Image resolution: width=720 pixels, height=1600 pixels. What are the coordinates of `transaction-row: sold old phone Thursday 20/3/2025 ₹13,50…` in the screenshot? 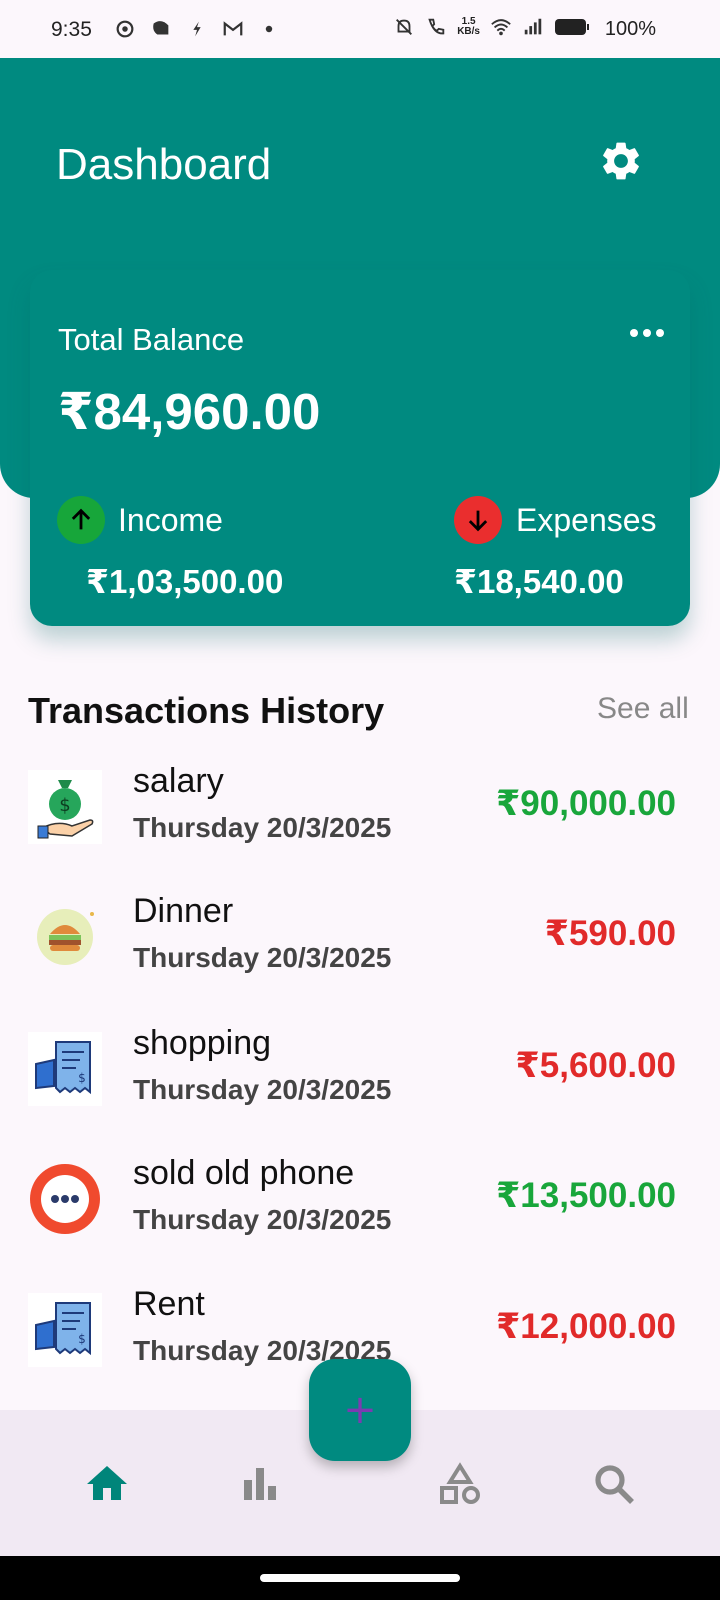 It's located at (360, 1209).